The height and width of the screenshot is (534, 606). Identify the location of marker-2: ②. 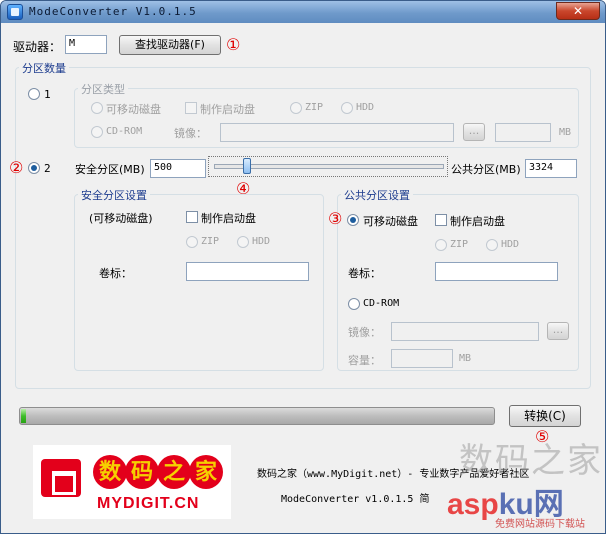
(16, 167).